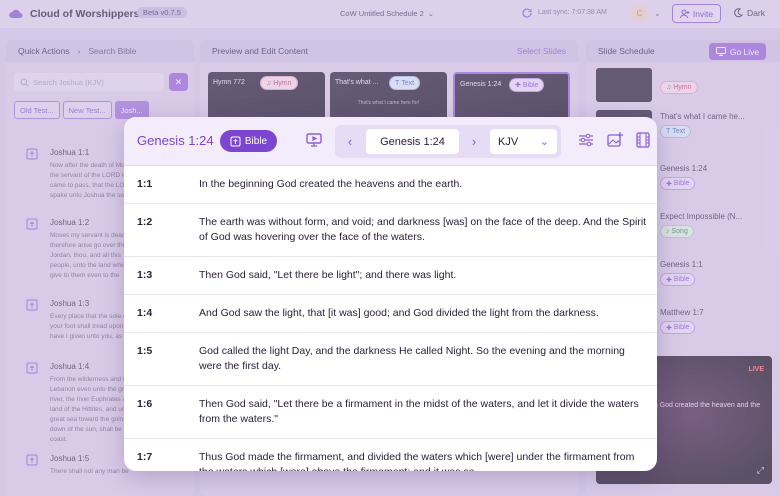  I want to click on modal-title: Genesis 1:24, so click(175, 140).